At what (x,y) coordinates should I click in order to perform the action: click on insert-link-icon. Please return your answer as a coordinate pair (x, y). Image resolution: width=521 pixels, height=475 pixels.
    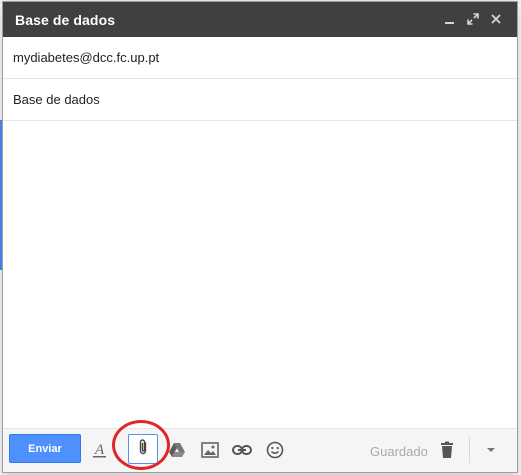
    Looking at the image, I should click on (242, 450).